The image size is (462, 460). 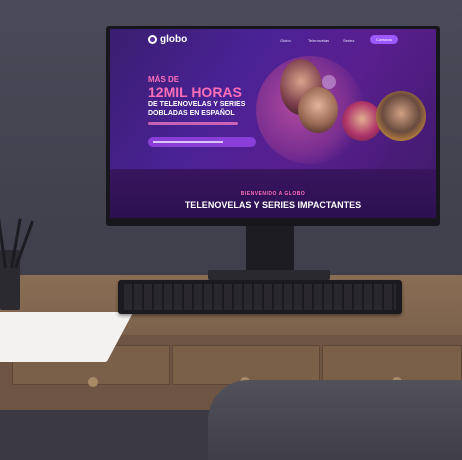 What do you see at coordinates (152, 39) in the screenshot?
I see `globo-logo-icon` at bounding box center [152, 39].